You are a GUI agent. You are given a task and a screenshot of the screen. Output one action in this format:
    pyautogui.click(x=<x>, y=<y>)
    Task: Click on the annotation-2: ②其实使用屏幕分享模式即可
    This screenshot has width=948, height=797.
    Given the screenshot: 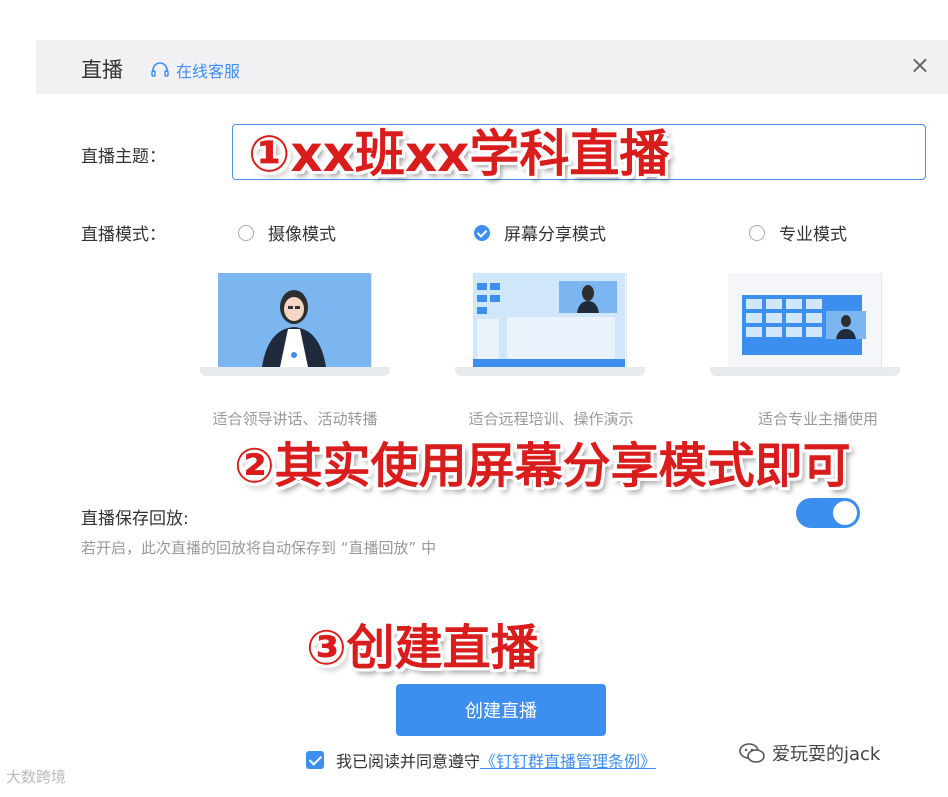 What is the action you would take?
    pyautogui.click(x=542, y=466)
    